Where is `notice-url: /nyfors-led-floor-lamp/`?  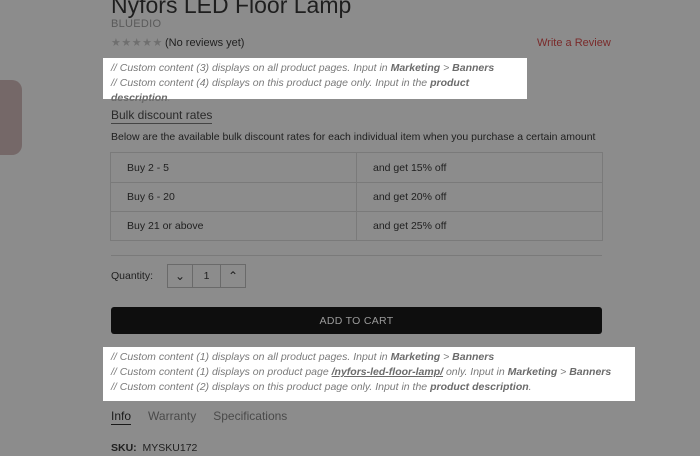 notice-url: /nyfors-led-floor-lamp/ is located at coordinates (387, 372).